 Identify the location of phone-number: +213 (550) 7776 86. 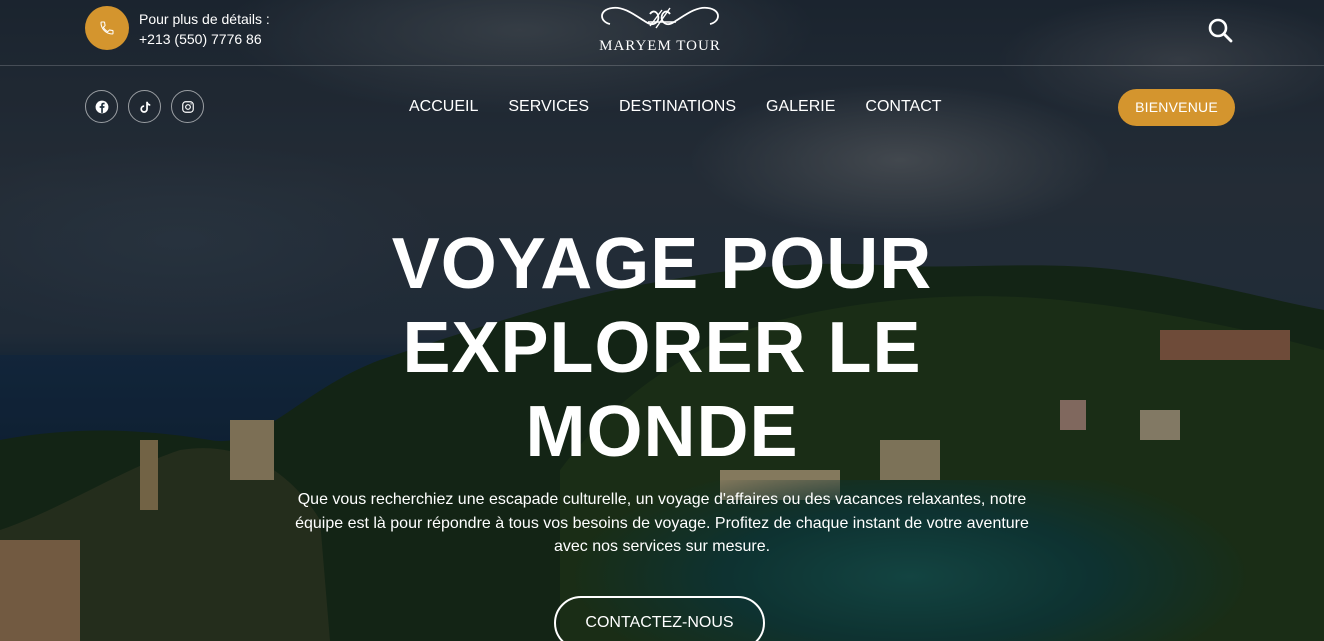
(204, 39).